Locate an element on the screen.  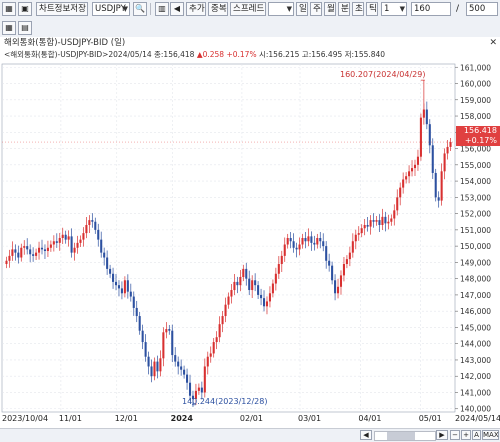
scroll-thumb is located at coordinates (401, 436).